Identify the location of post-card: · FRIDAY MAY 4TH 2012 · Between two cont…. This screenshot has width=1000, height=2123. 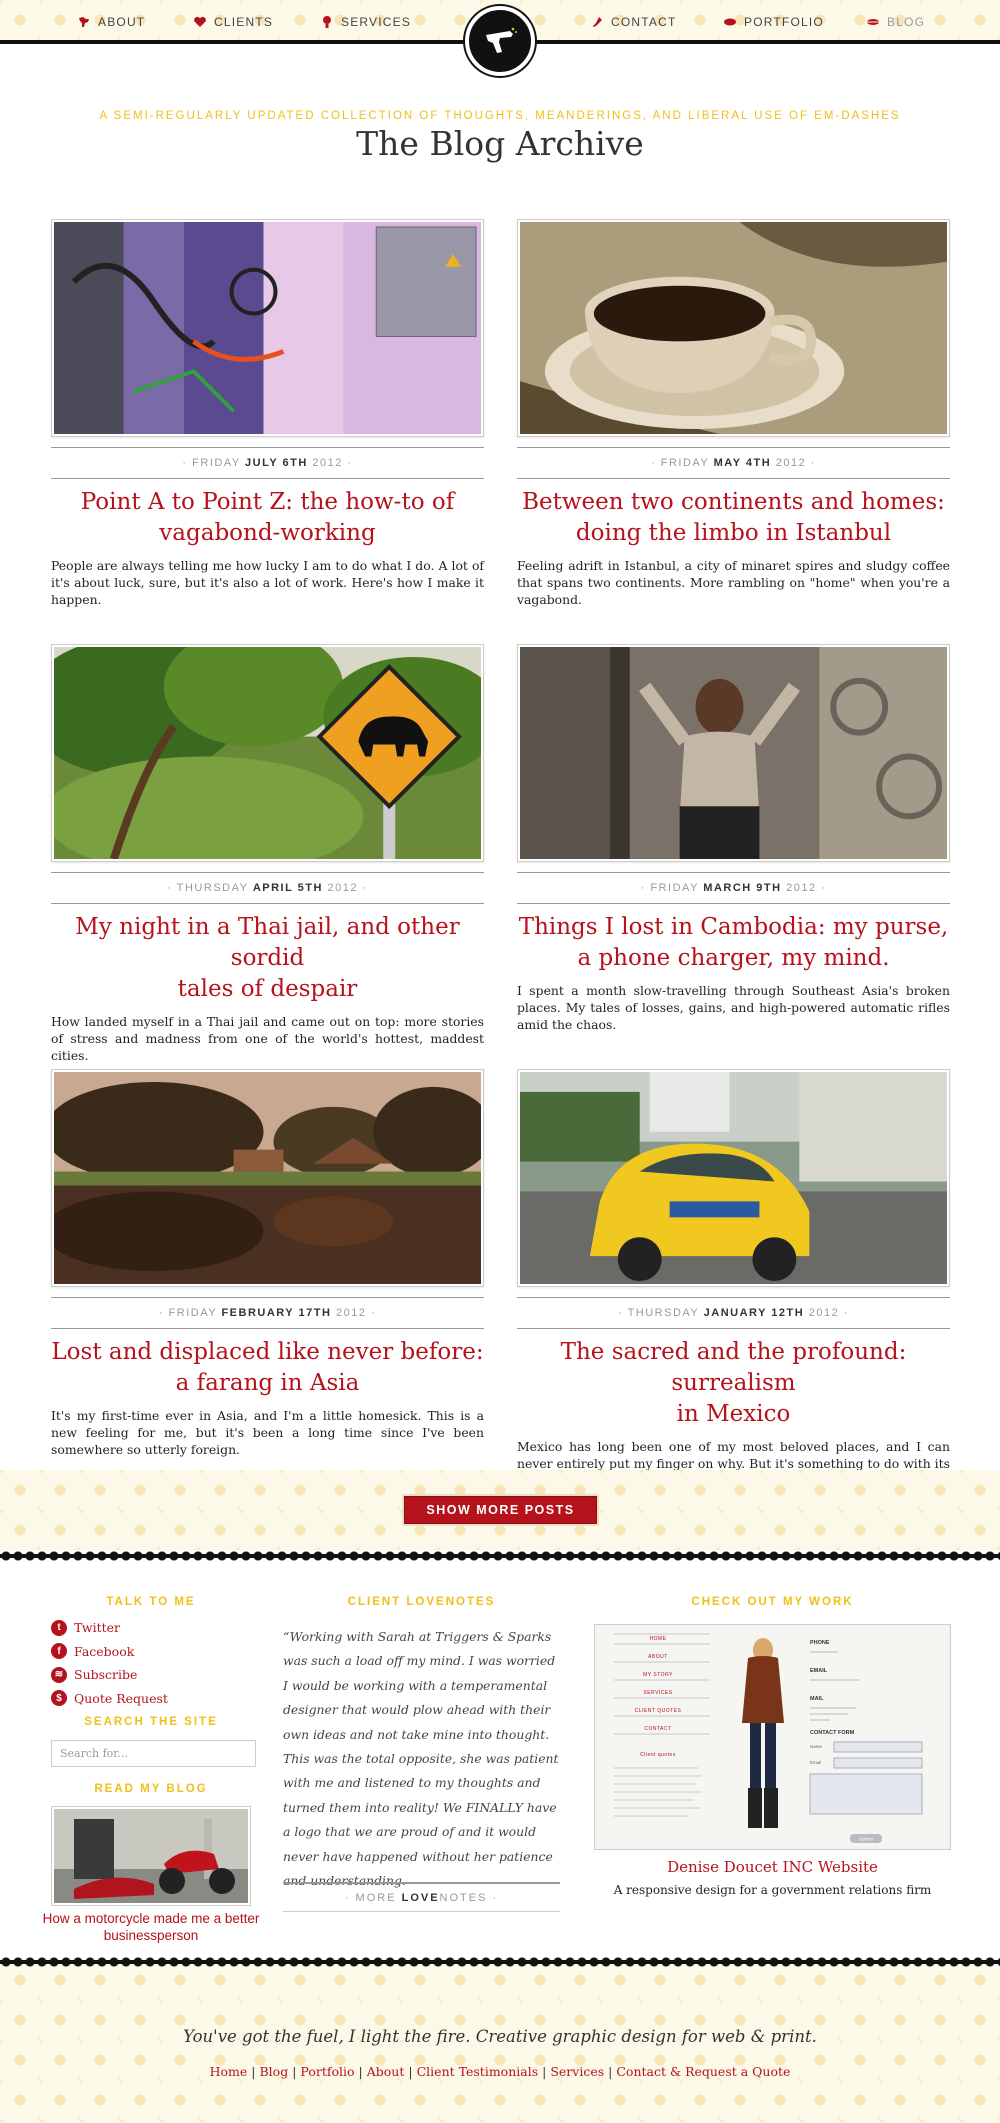
(733, 413).